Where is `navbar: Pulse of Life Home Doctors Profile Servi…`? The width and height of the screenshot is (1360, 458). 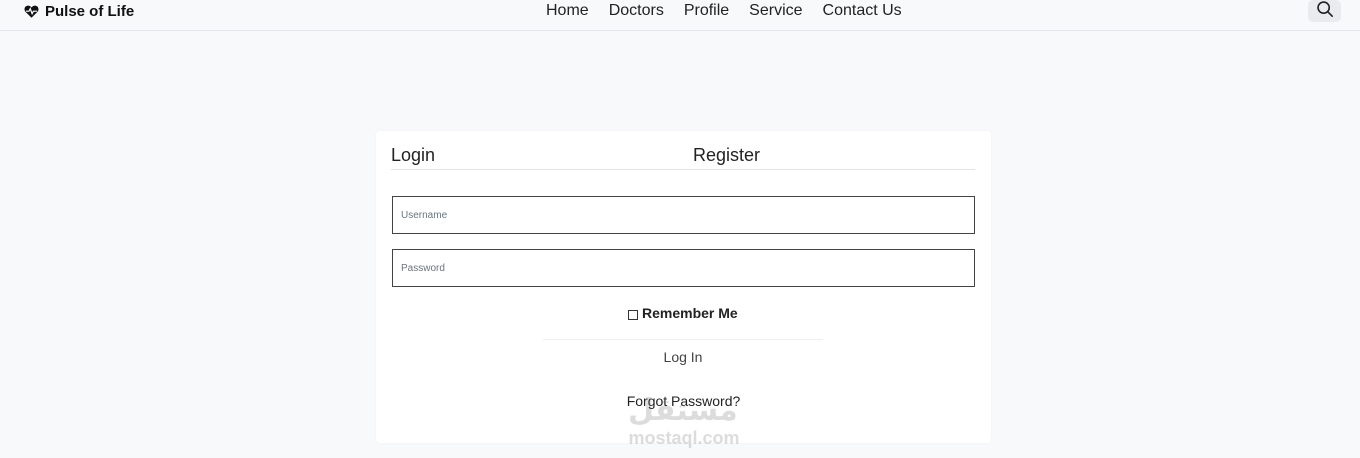
navbar: Pulse of Life Home Doctors Profile Servi… is located at coordinates (680, 15).